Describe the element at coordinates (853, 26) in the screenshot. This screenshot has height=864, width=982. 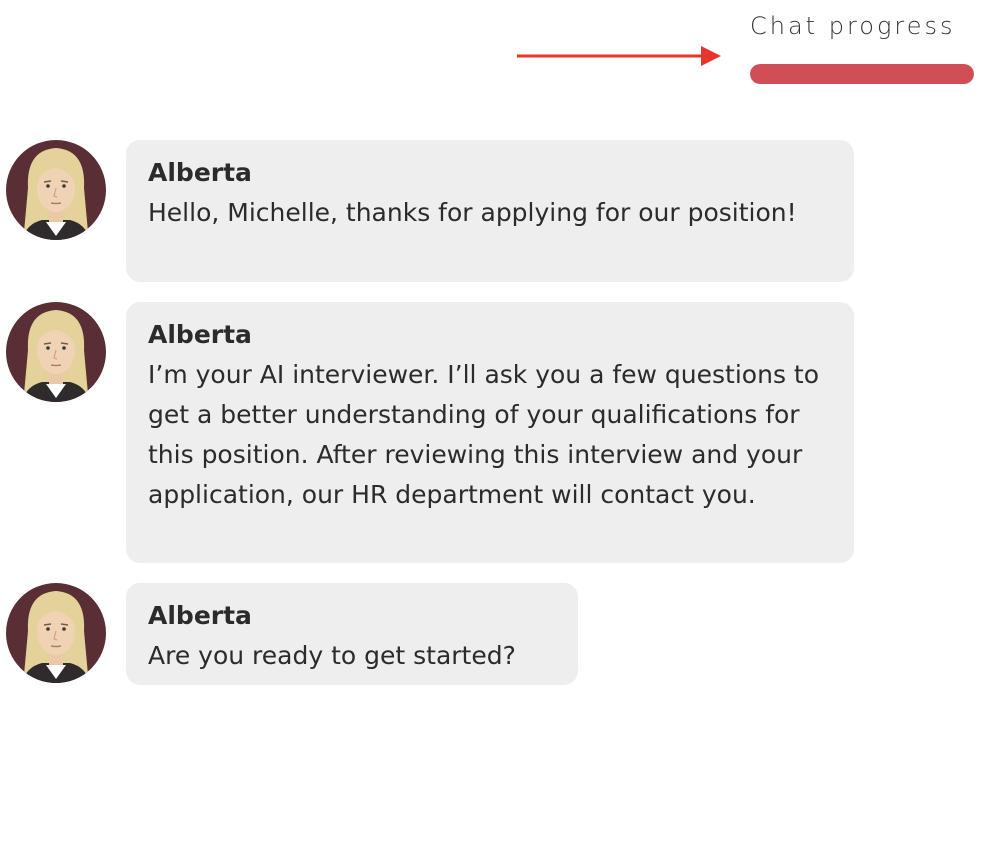
I see `chat-progress-label: Chat progress` at that location.